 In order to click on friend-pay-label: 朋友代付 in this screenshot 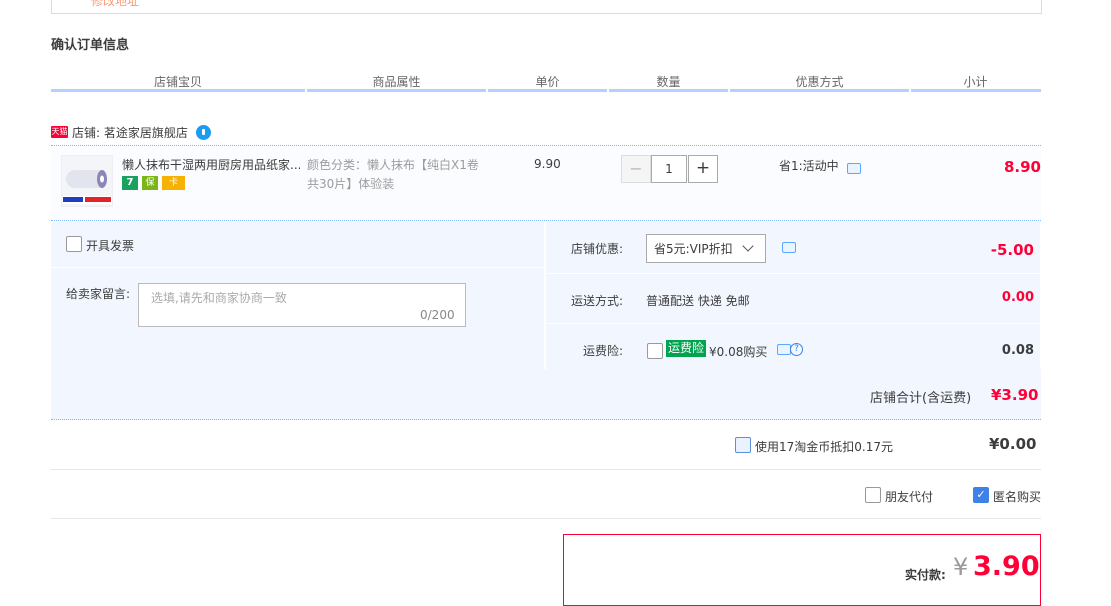, I will do `click(909, 497)`.